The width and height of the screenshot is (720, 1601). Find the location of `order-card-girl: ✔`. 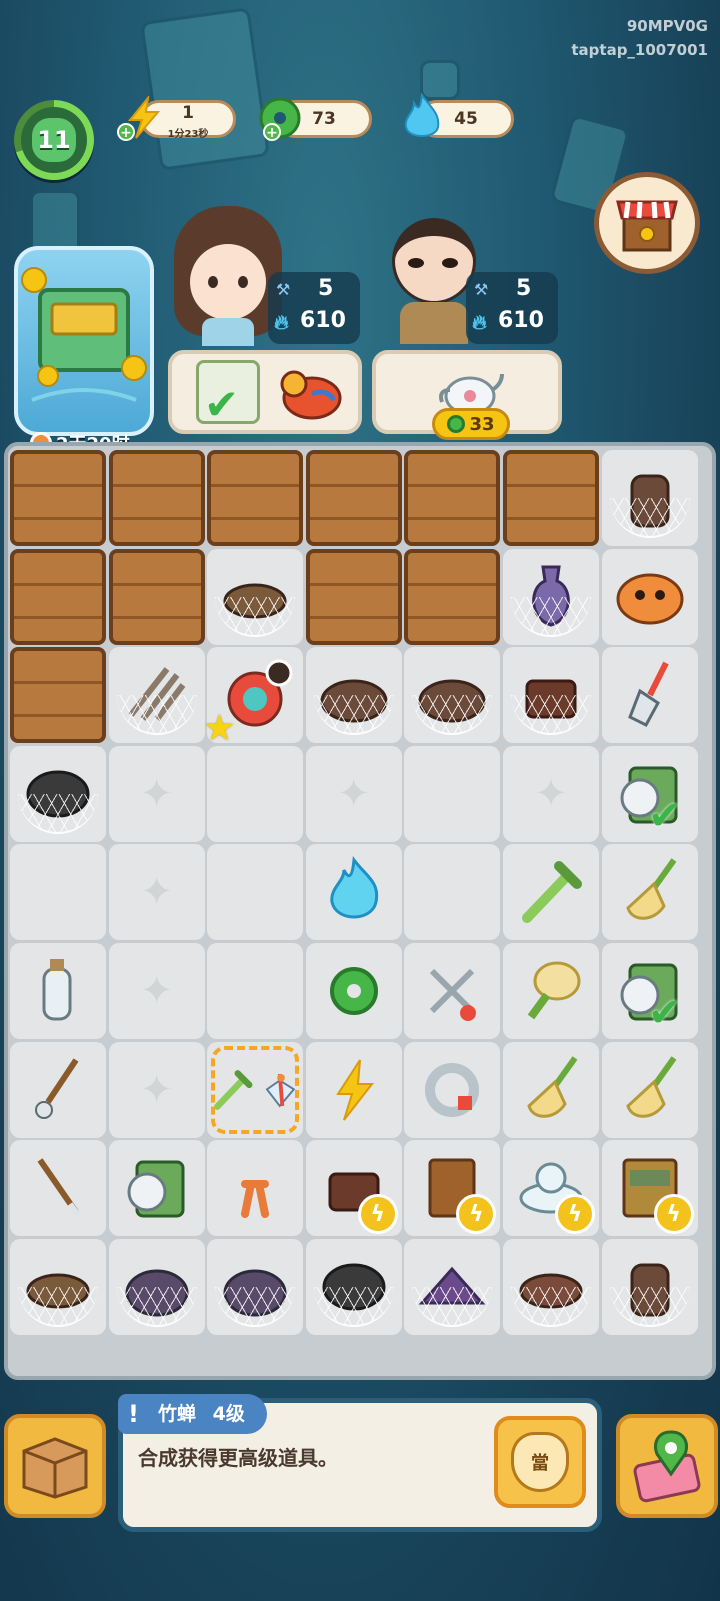

order-card-girl: ✔ is located at coordinates (265, 392).